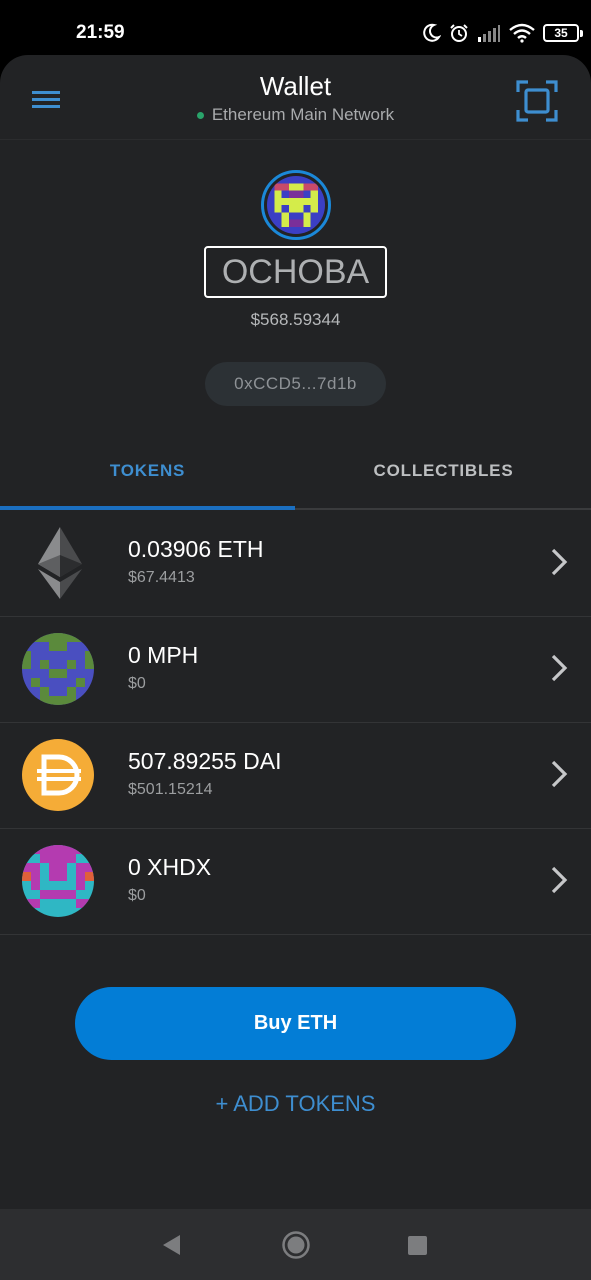  Describe the element at coordinates (417, 1245) in the screenshot. I see `recents-icon` at that location.